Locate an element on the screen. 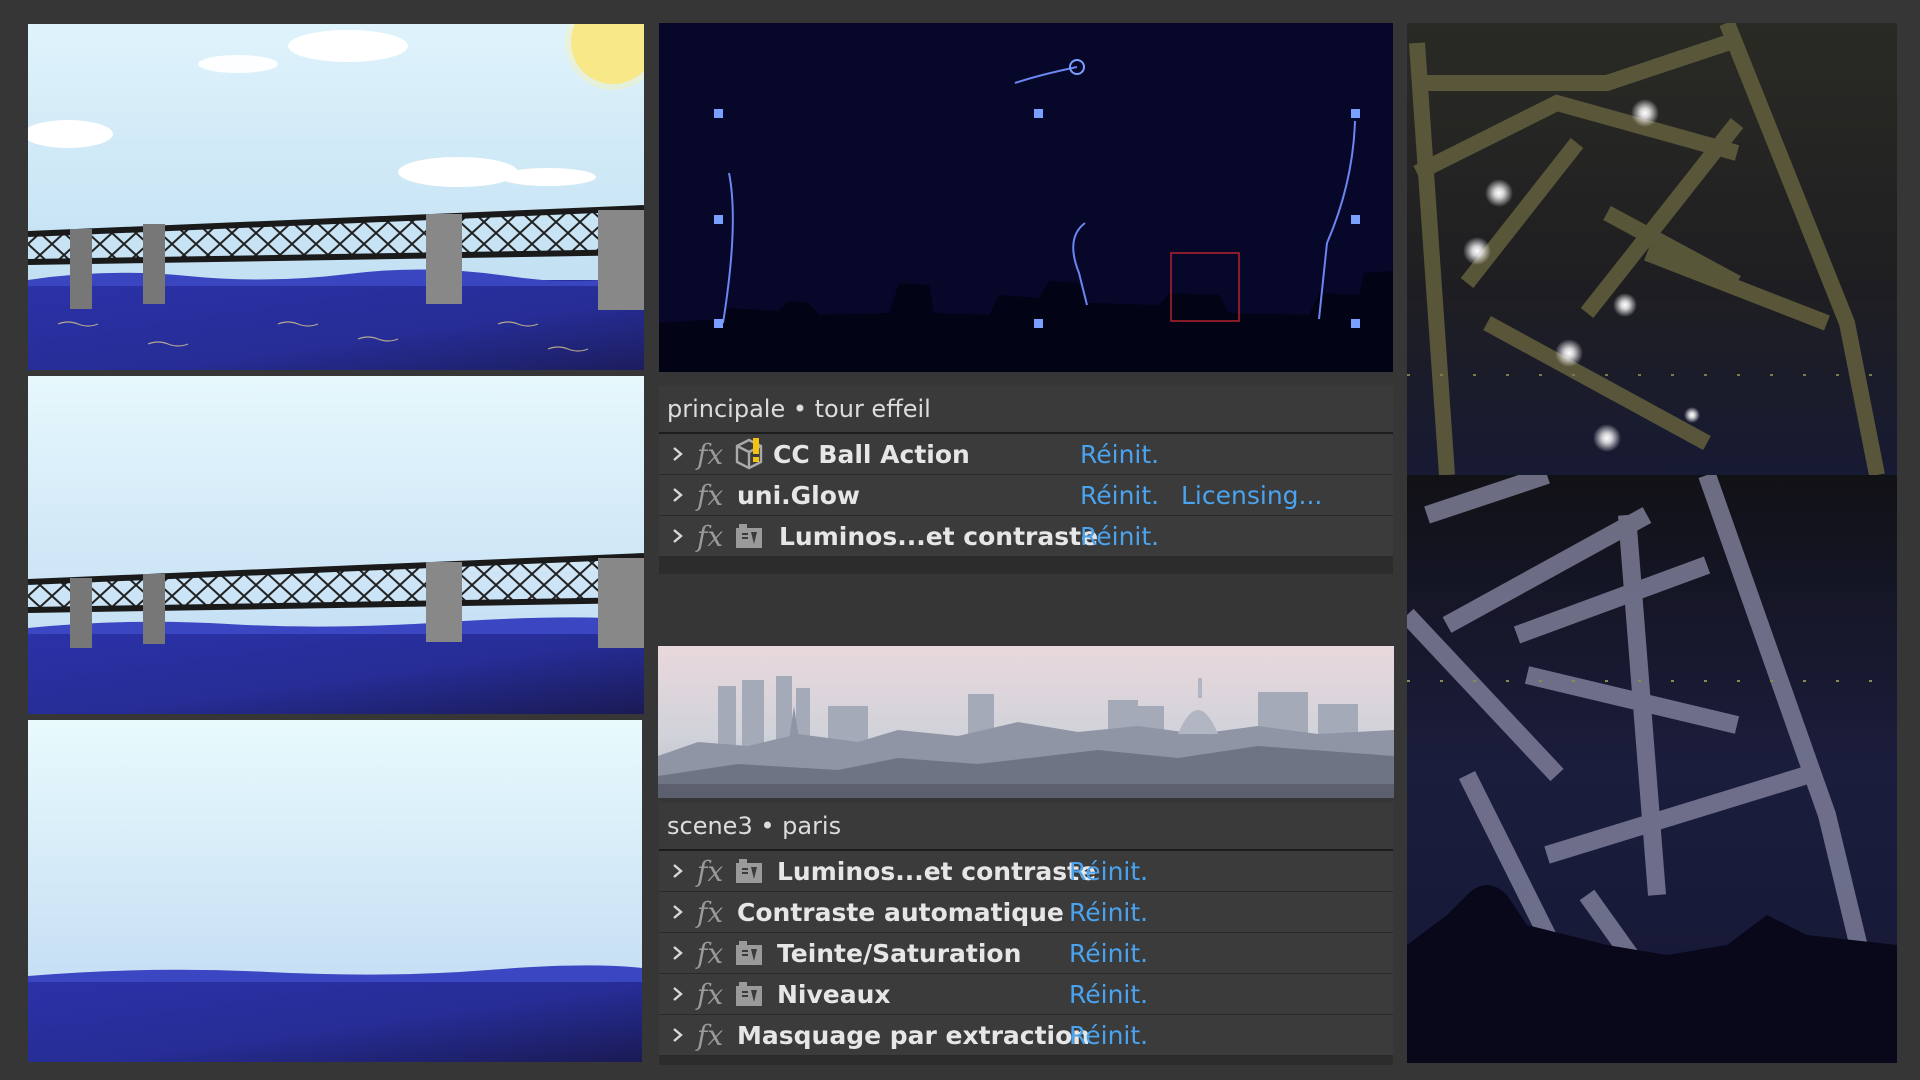 The width and height of the screenshot is (1920, 1080). effect-label: CC Ball Action is located at coordinates (871, 454).